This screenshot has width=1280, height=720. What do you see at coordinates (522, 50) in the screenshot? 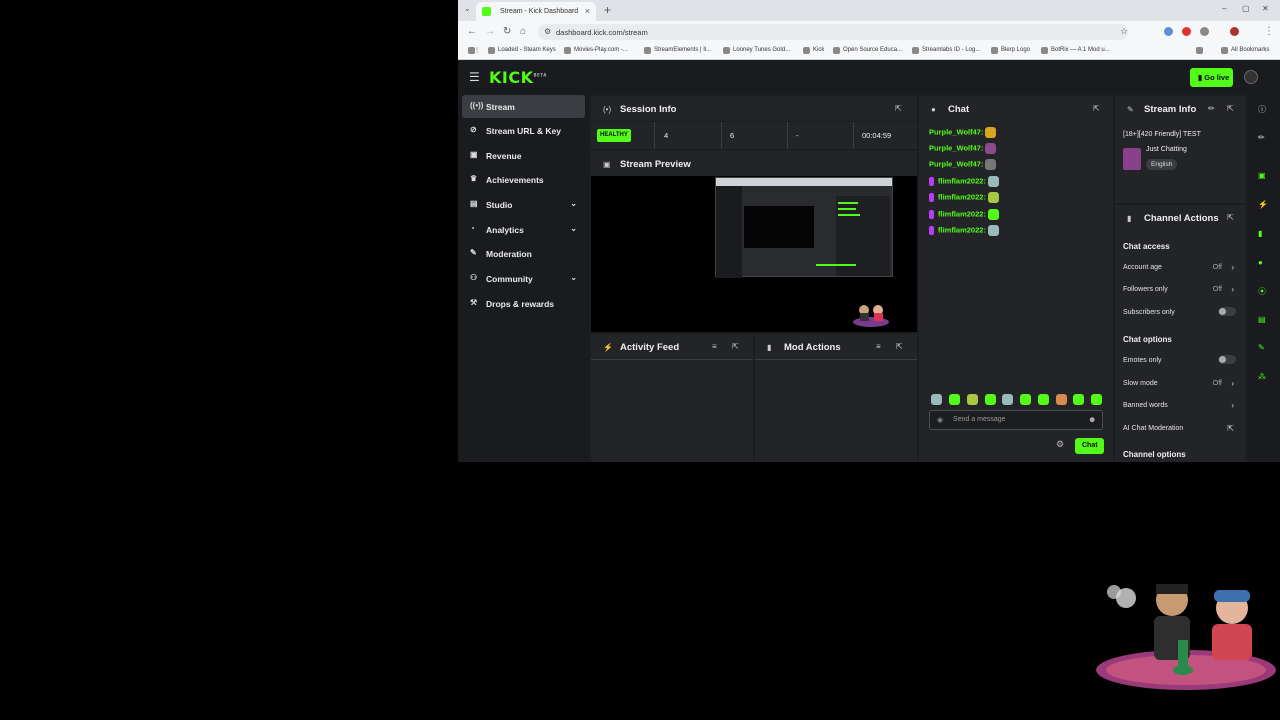
I see `bookmark-item: Loaded - Steam Keys` at bounding box center [522, 50].